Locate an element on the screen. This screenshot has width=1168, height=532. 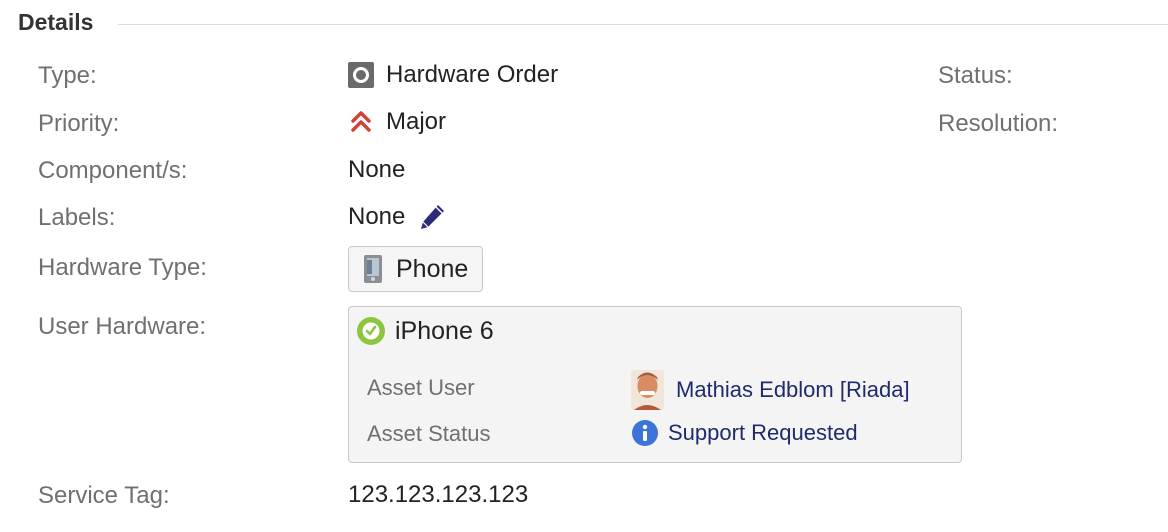
info-icon is located at coordinates (645, 433).